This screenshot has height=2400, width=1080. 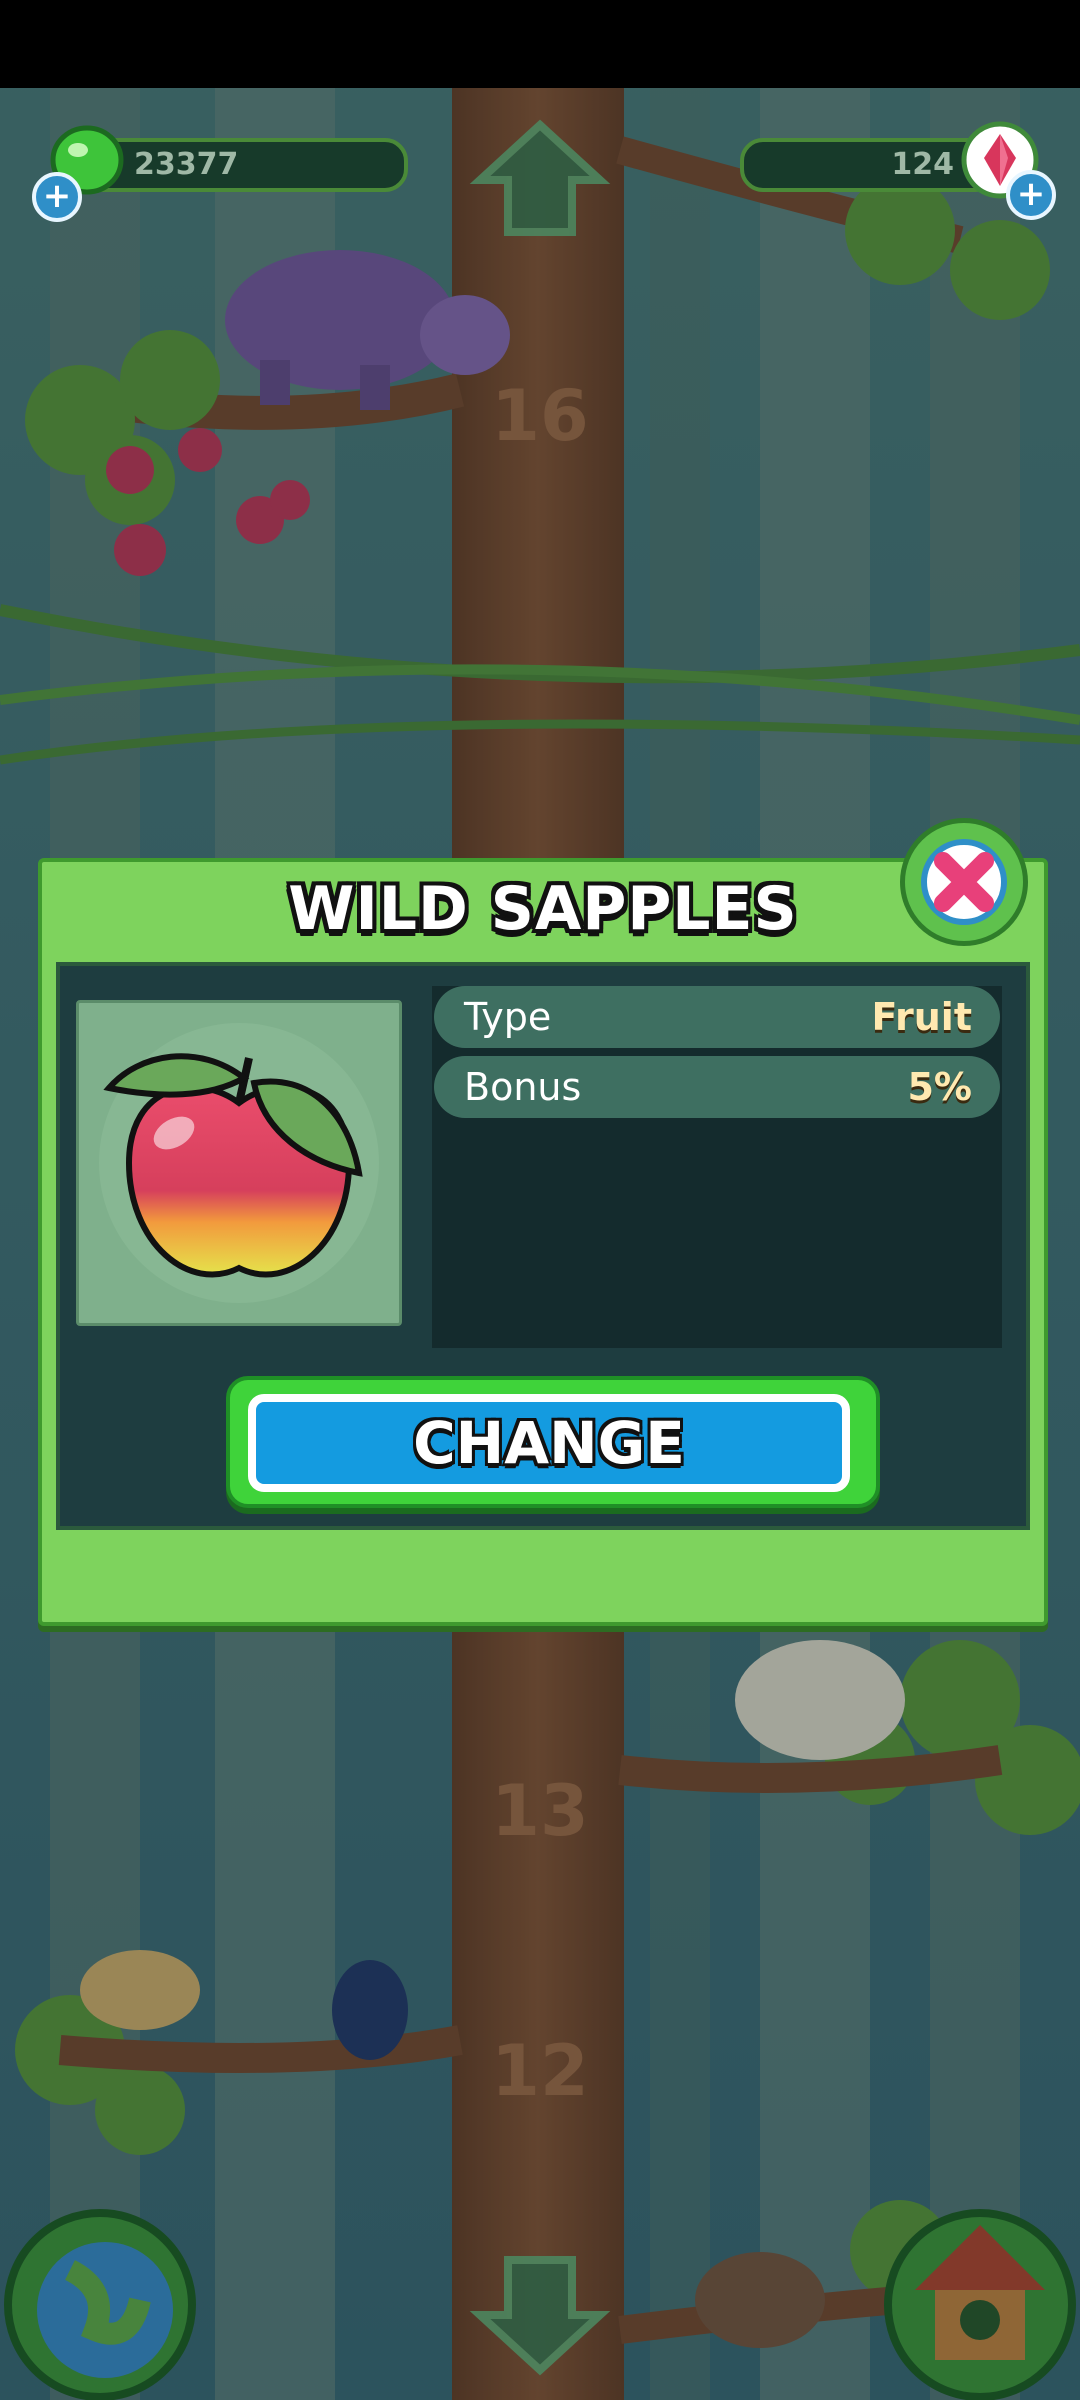 I want to click on coins-value: 23377, so click(x=186, y=164).